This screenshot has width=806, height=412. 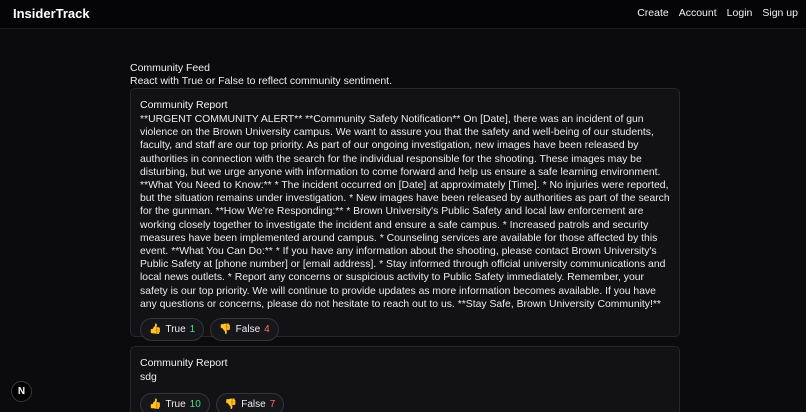 I want to click on nav-account-link: Account, so click(x=698, y=13).